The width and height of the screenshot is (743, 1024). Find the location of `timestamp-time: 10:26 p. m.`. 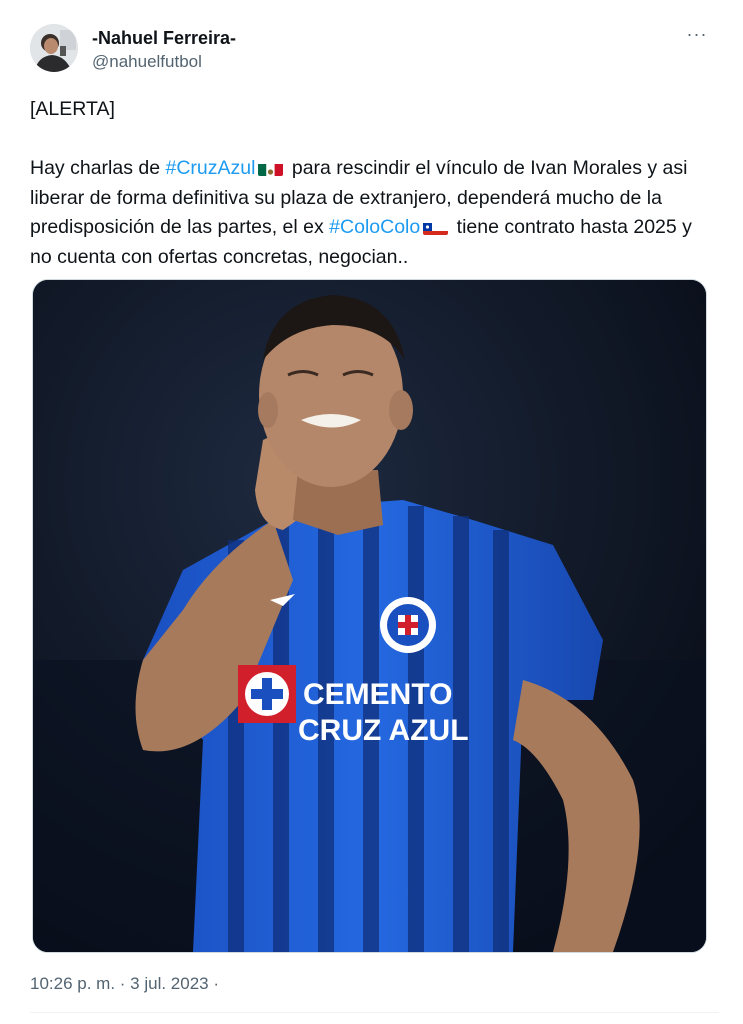

timestamp-time: 10:26 p. m. is located at coordinates (73, 983).